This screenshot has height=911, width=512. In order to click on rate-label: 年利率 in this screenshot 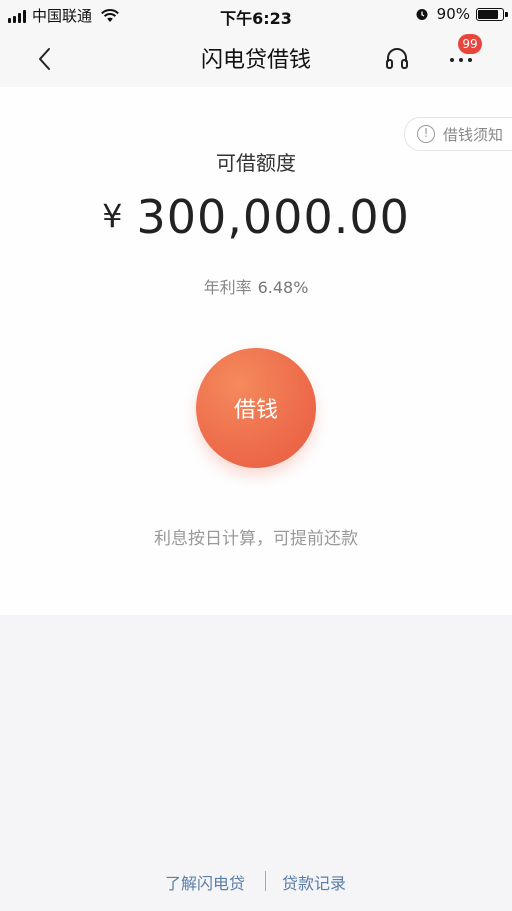, I will do `click(227, 287)`.